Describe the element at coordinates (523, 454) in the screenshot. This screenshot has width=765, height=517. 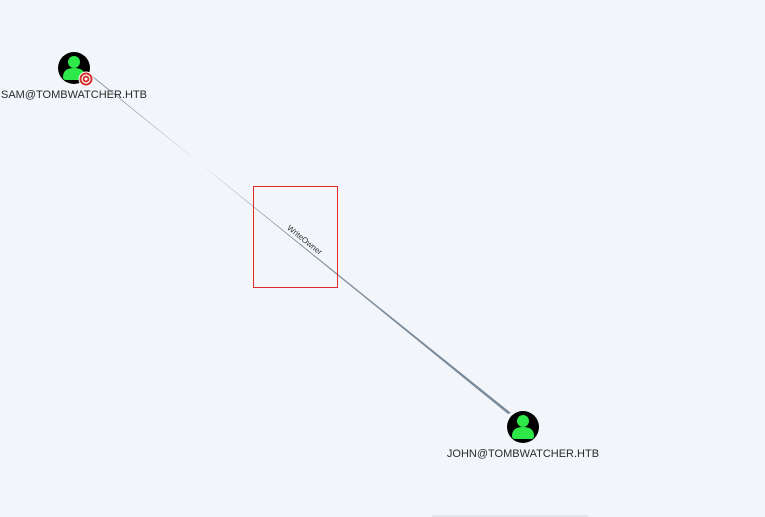
I see `node-label-john: JOHN@TOMBWATCHER.HTB` at that location.